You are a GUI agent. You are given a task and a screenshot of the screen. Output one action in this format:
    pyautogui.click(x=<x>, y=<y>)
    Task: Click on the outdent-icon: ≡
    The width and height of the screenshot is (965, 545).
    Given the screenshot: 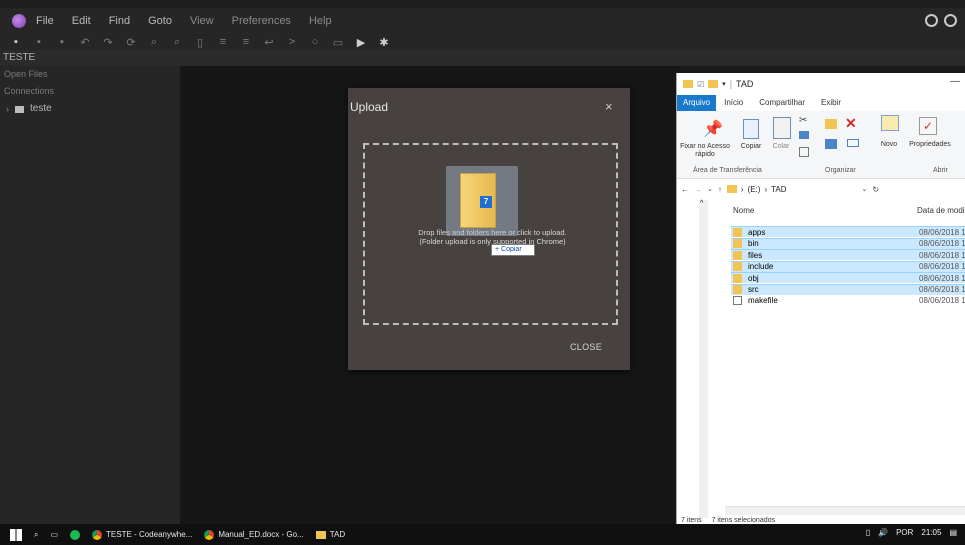 What is the action you would take?
    pyautogui.click(x=246, y=42)
    